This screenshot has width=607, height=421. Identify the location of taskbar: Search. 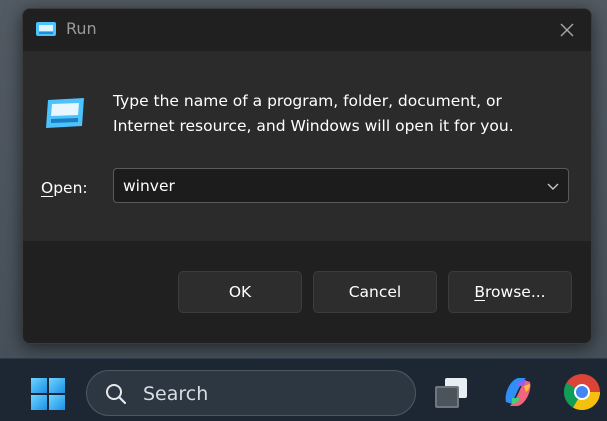
(303, 389).